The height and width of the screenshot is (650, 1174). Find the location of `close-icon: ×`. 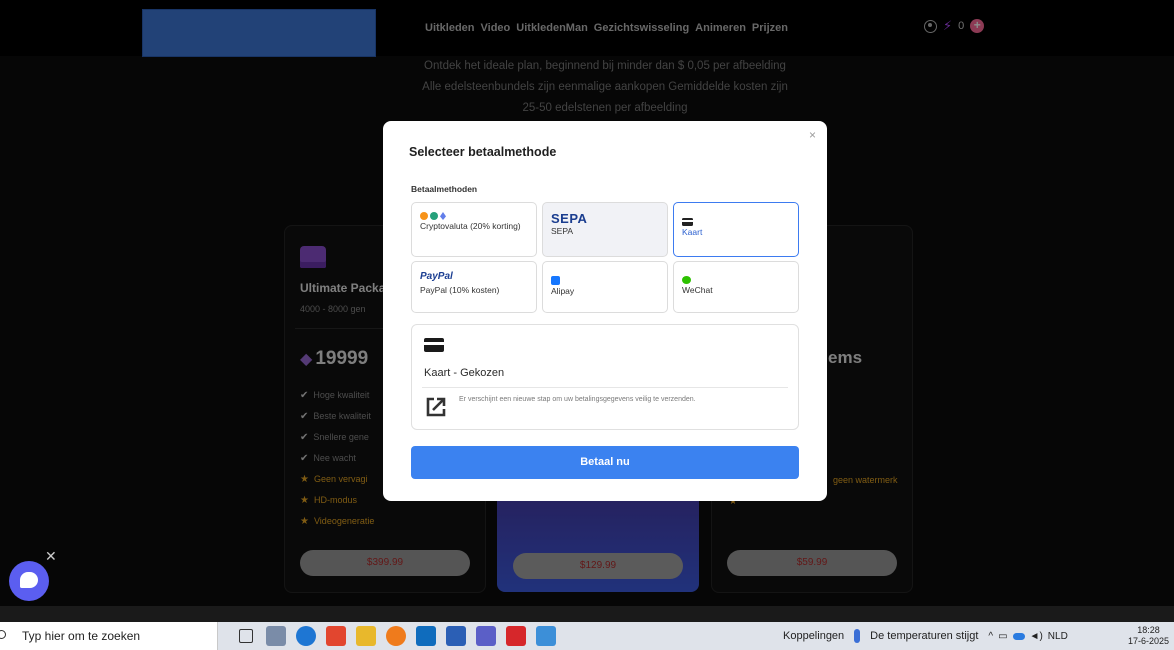

close-icon: × is located at coordinates (812, 135).